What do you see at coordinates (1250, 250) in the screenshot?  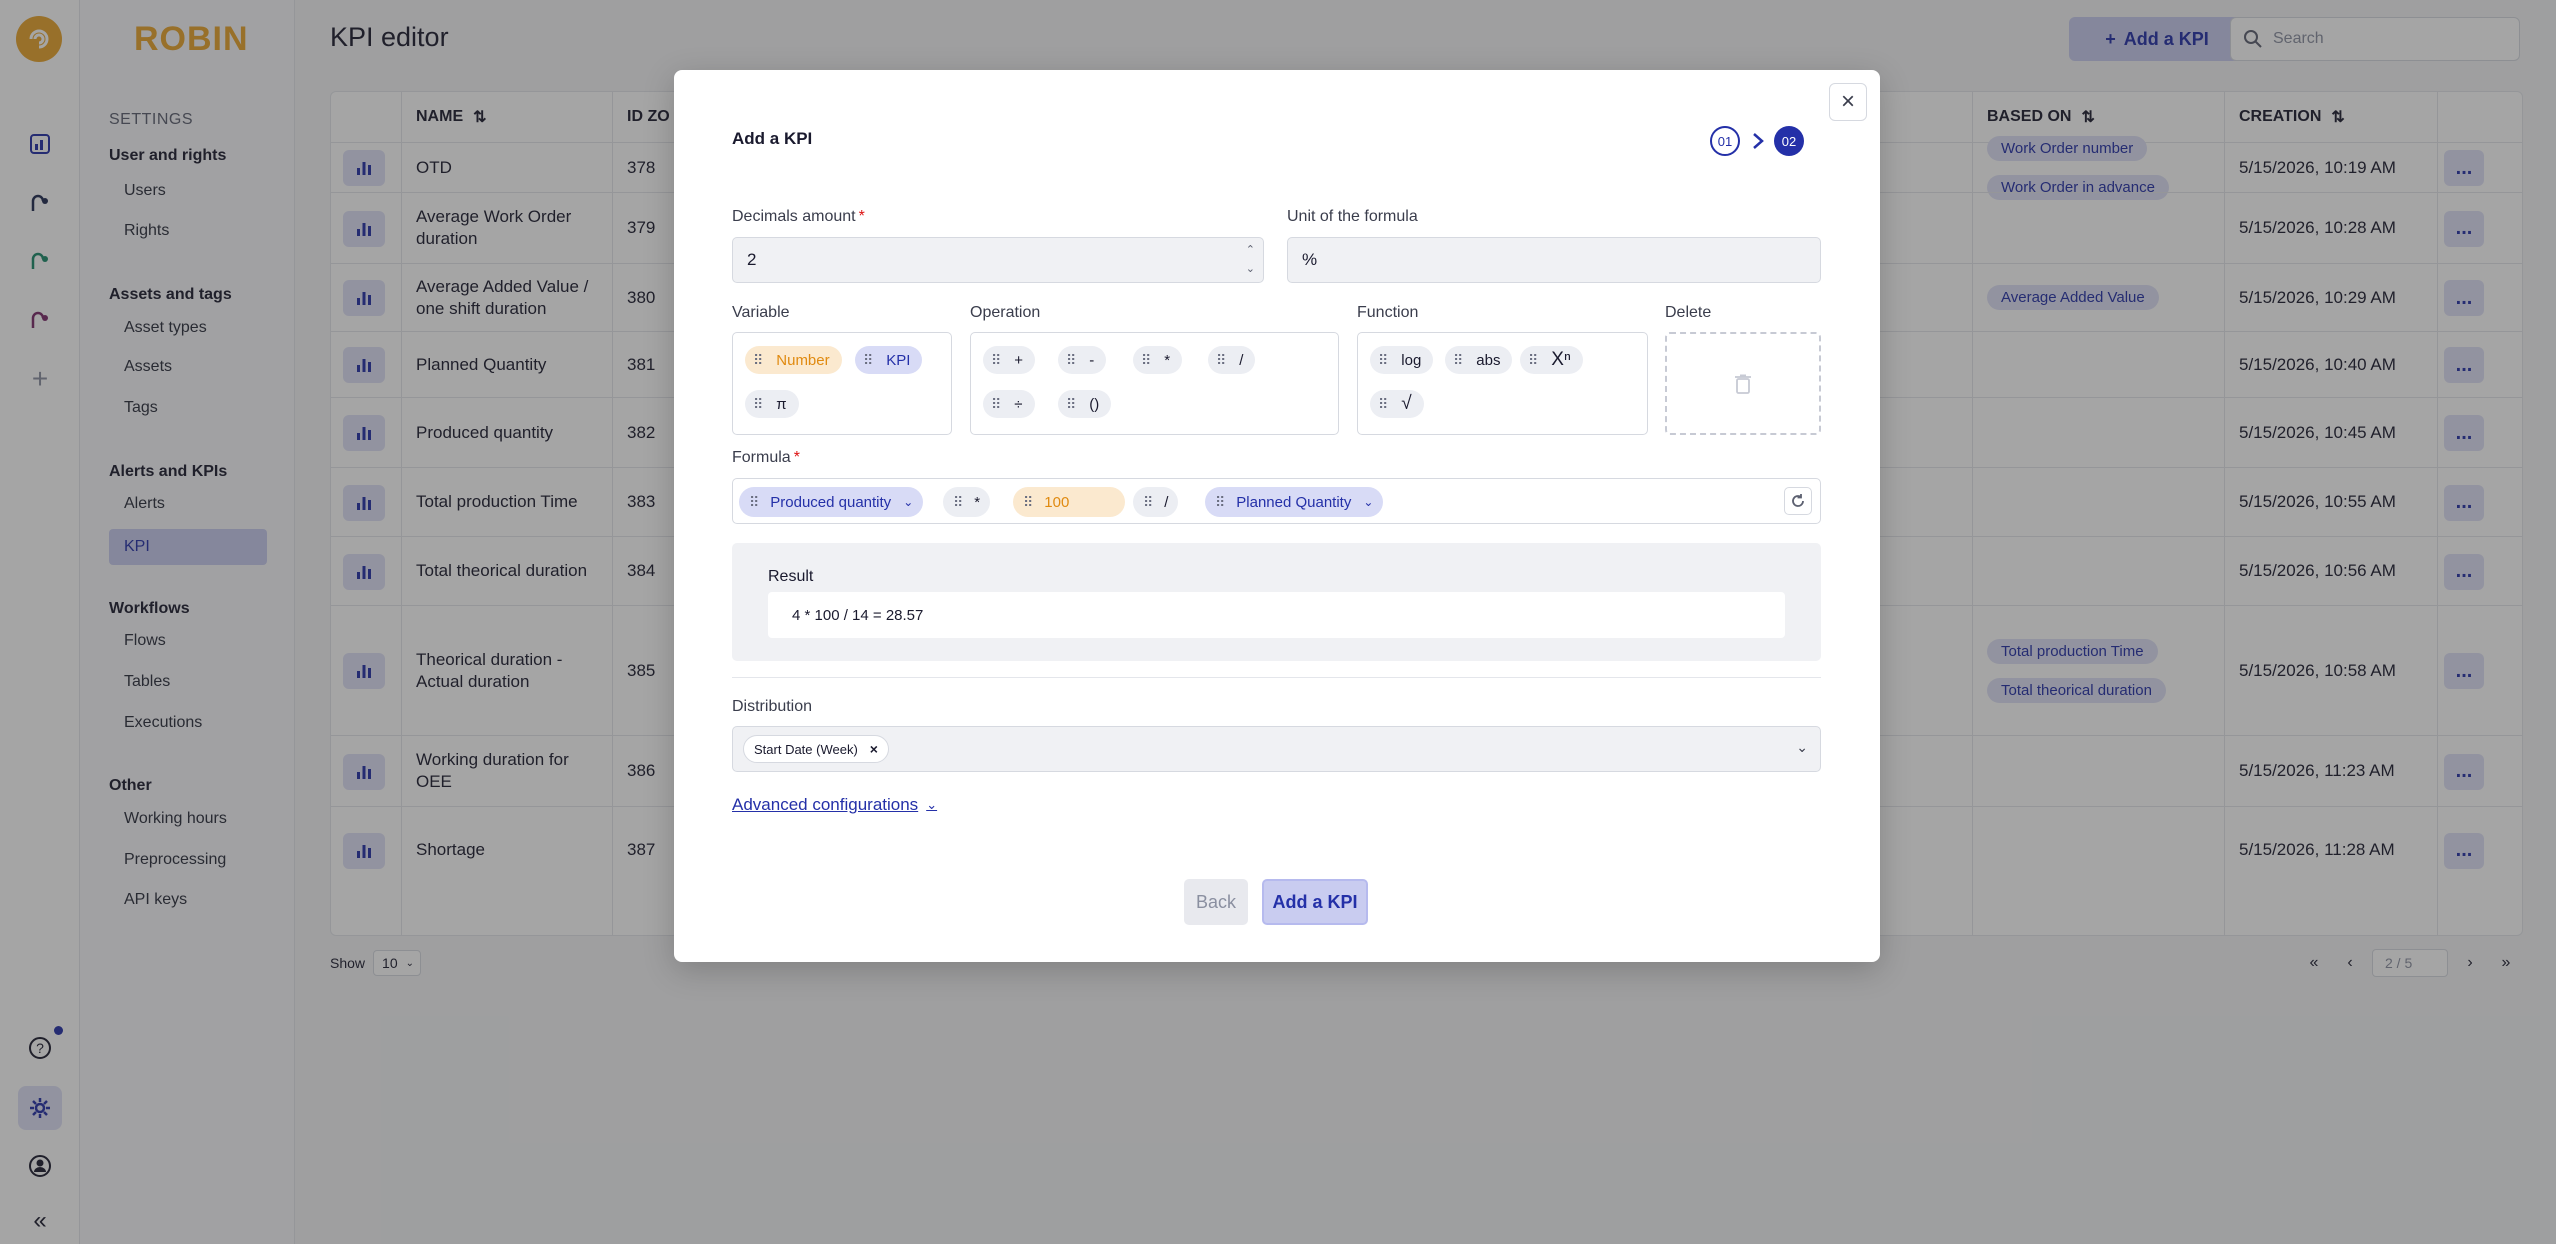 I see `step-up-icon: ⌃` at bounding box center [1250, 250].